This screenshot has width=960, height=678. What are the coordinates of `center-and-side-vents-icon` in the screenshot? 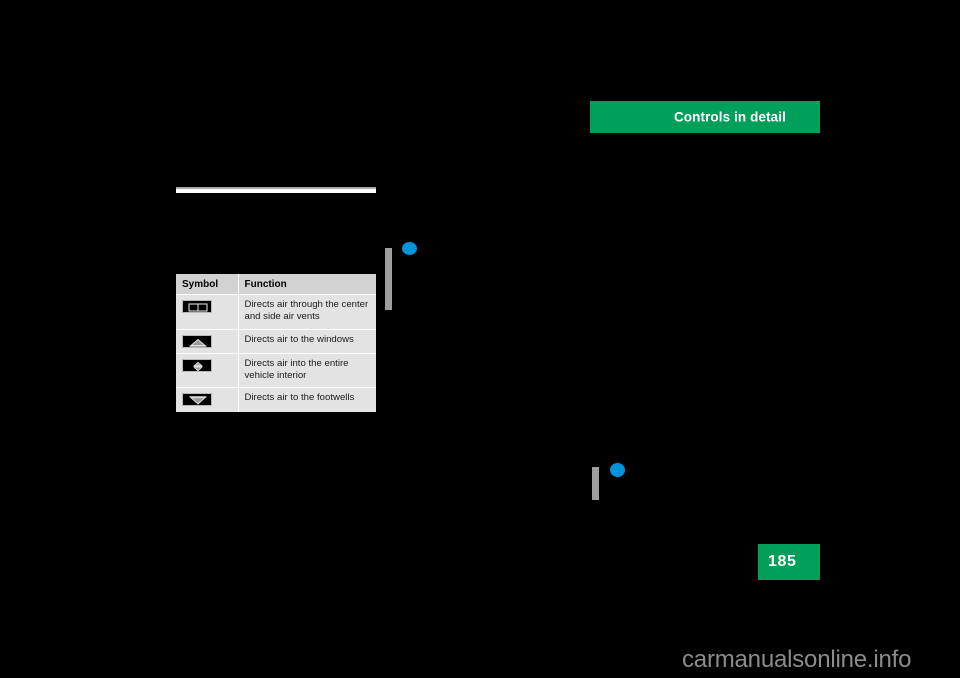 It's located at (197, 306).